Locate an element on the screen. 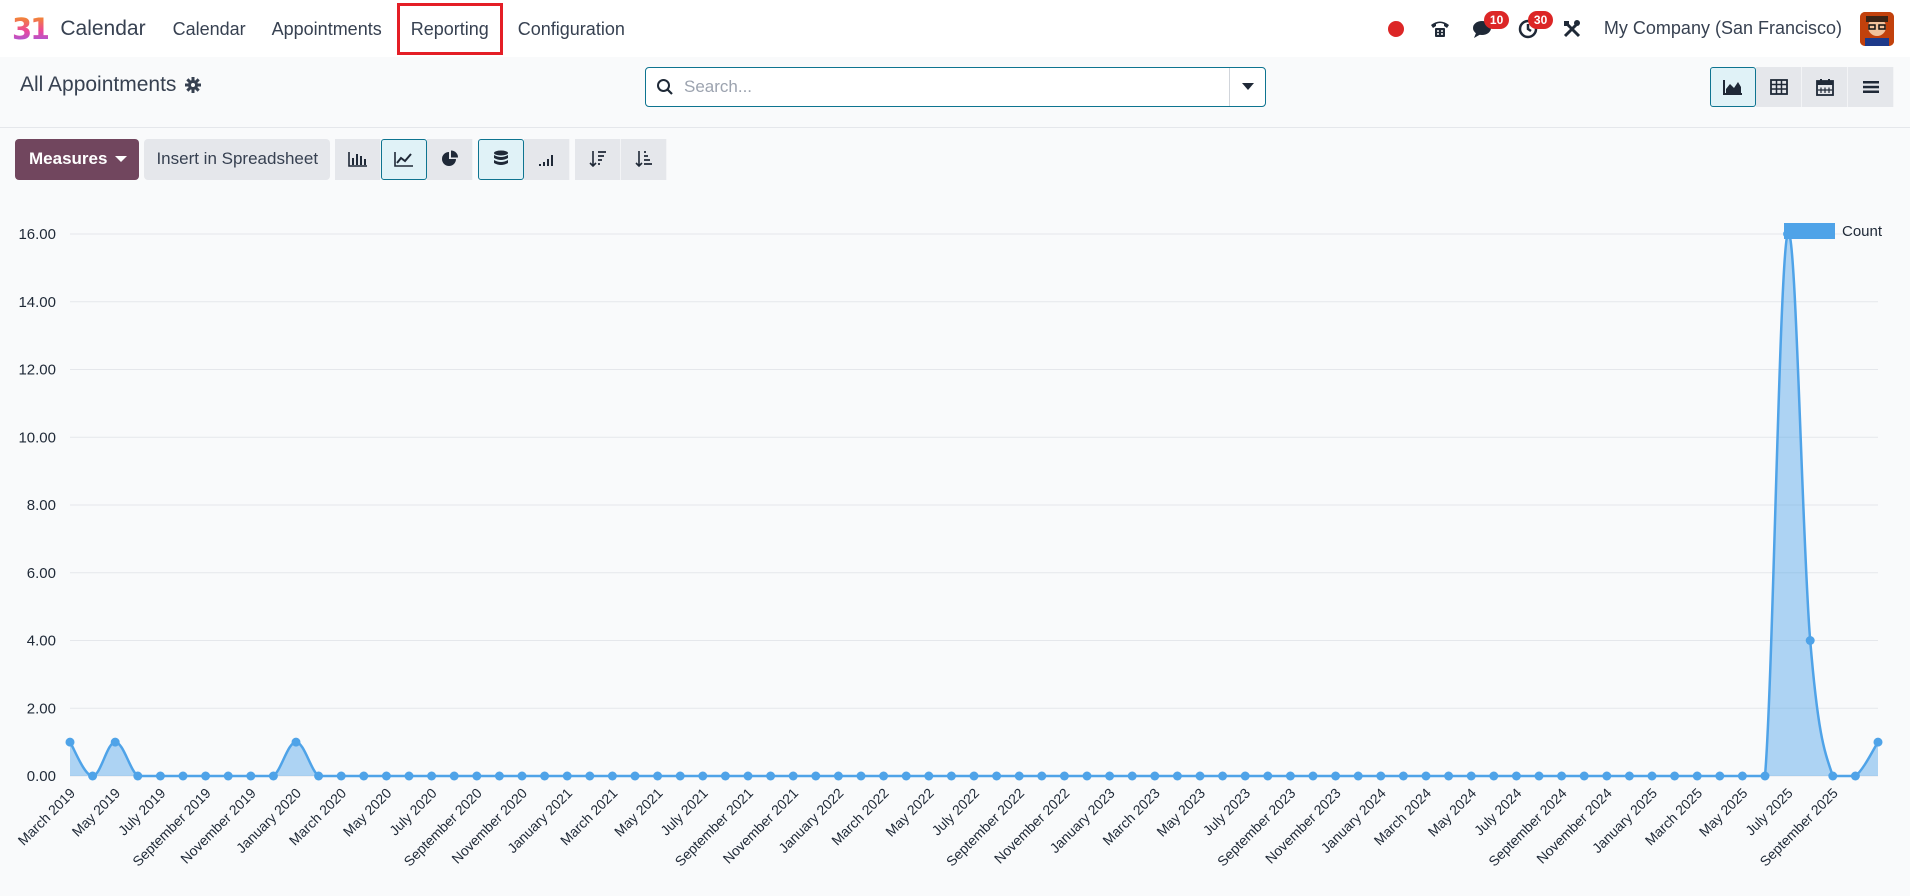 This screenshot has width=1910, height=896. legend-swatch-count is located at coordinates (1809, 231).